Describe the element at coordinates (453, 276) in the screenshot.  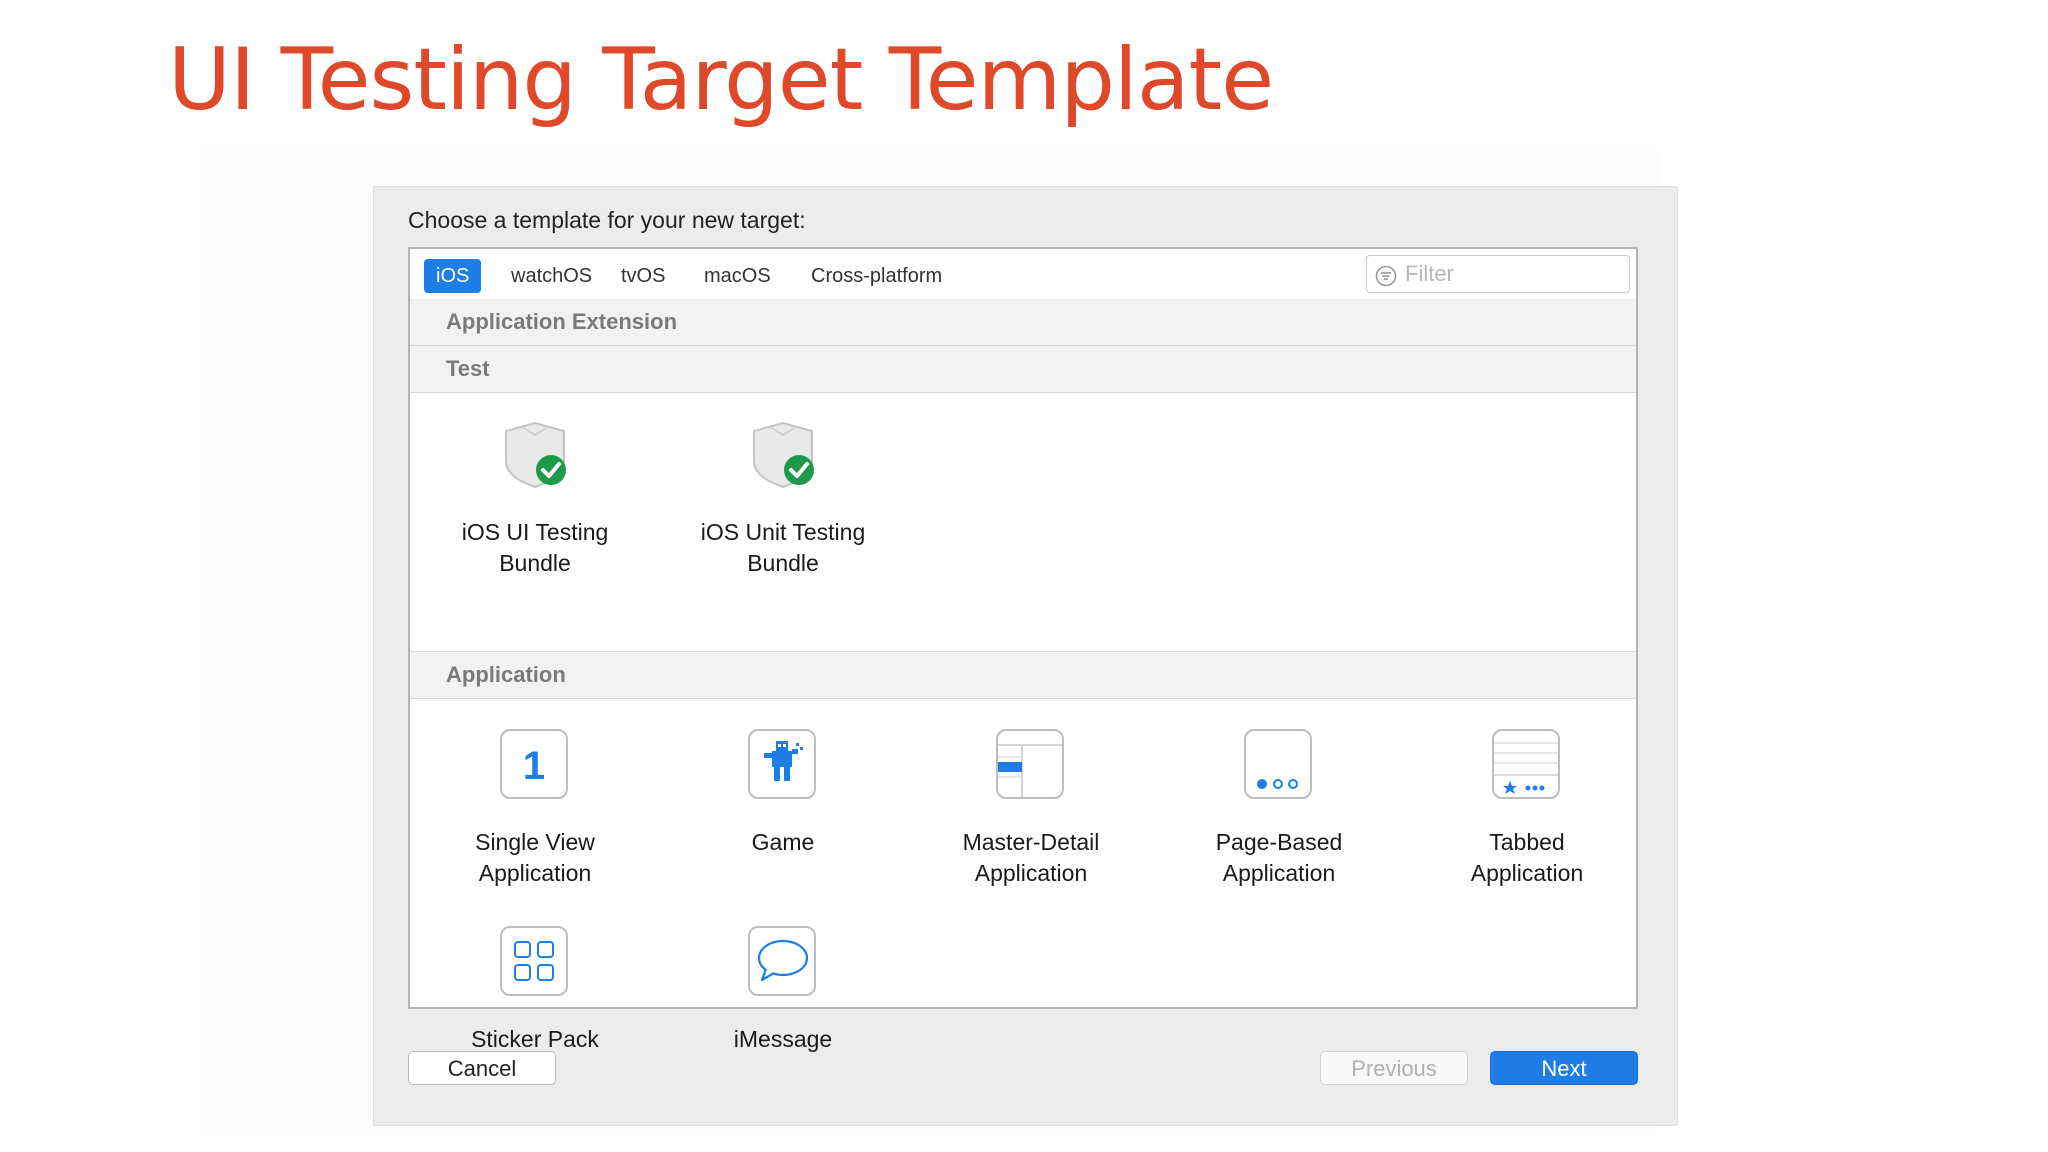
I see `tab-ios: iOS` at that location.